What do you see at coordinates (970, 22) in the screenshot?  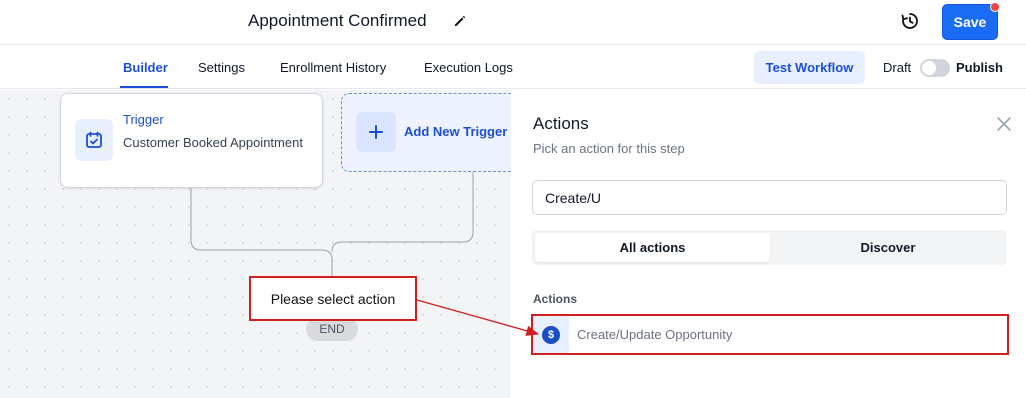 I see `save-button: Save` at bounding box center [970, 22].